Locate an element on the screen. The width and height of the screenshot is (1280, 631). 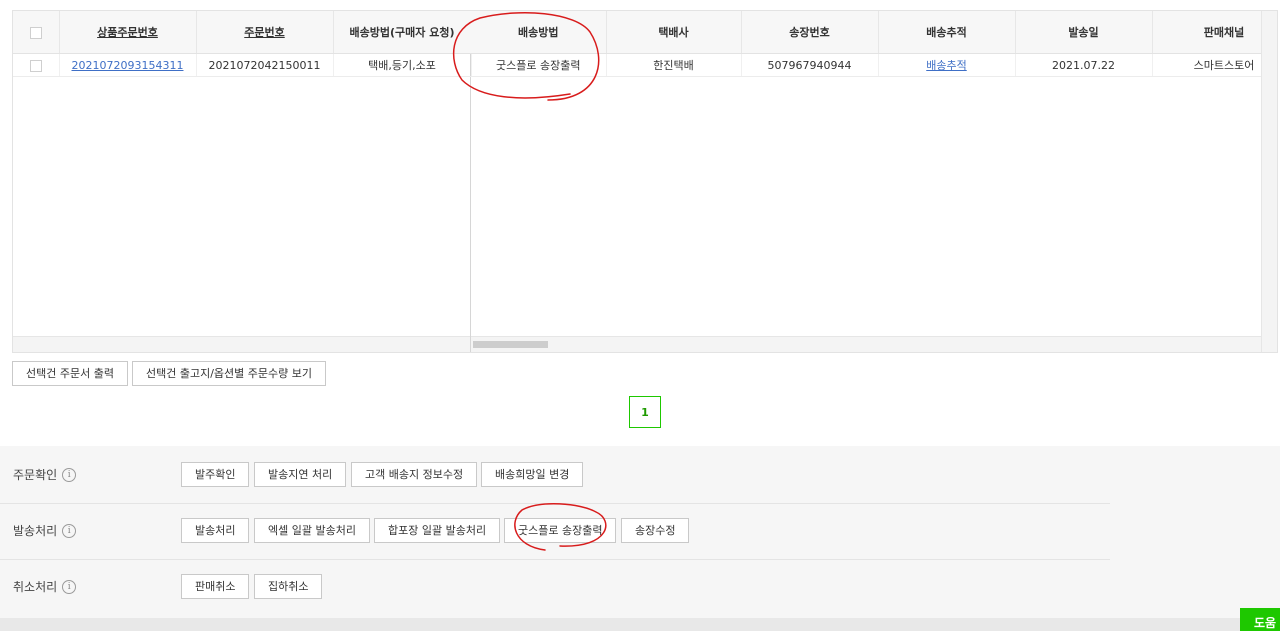
cancel-label: 취소처리 i is located at coordinates (45, 586).